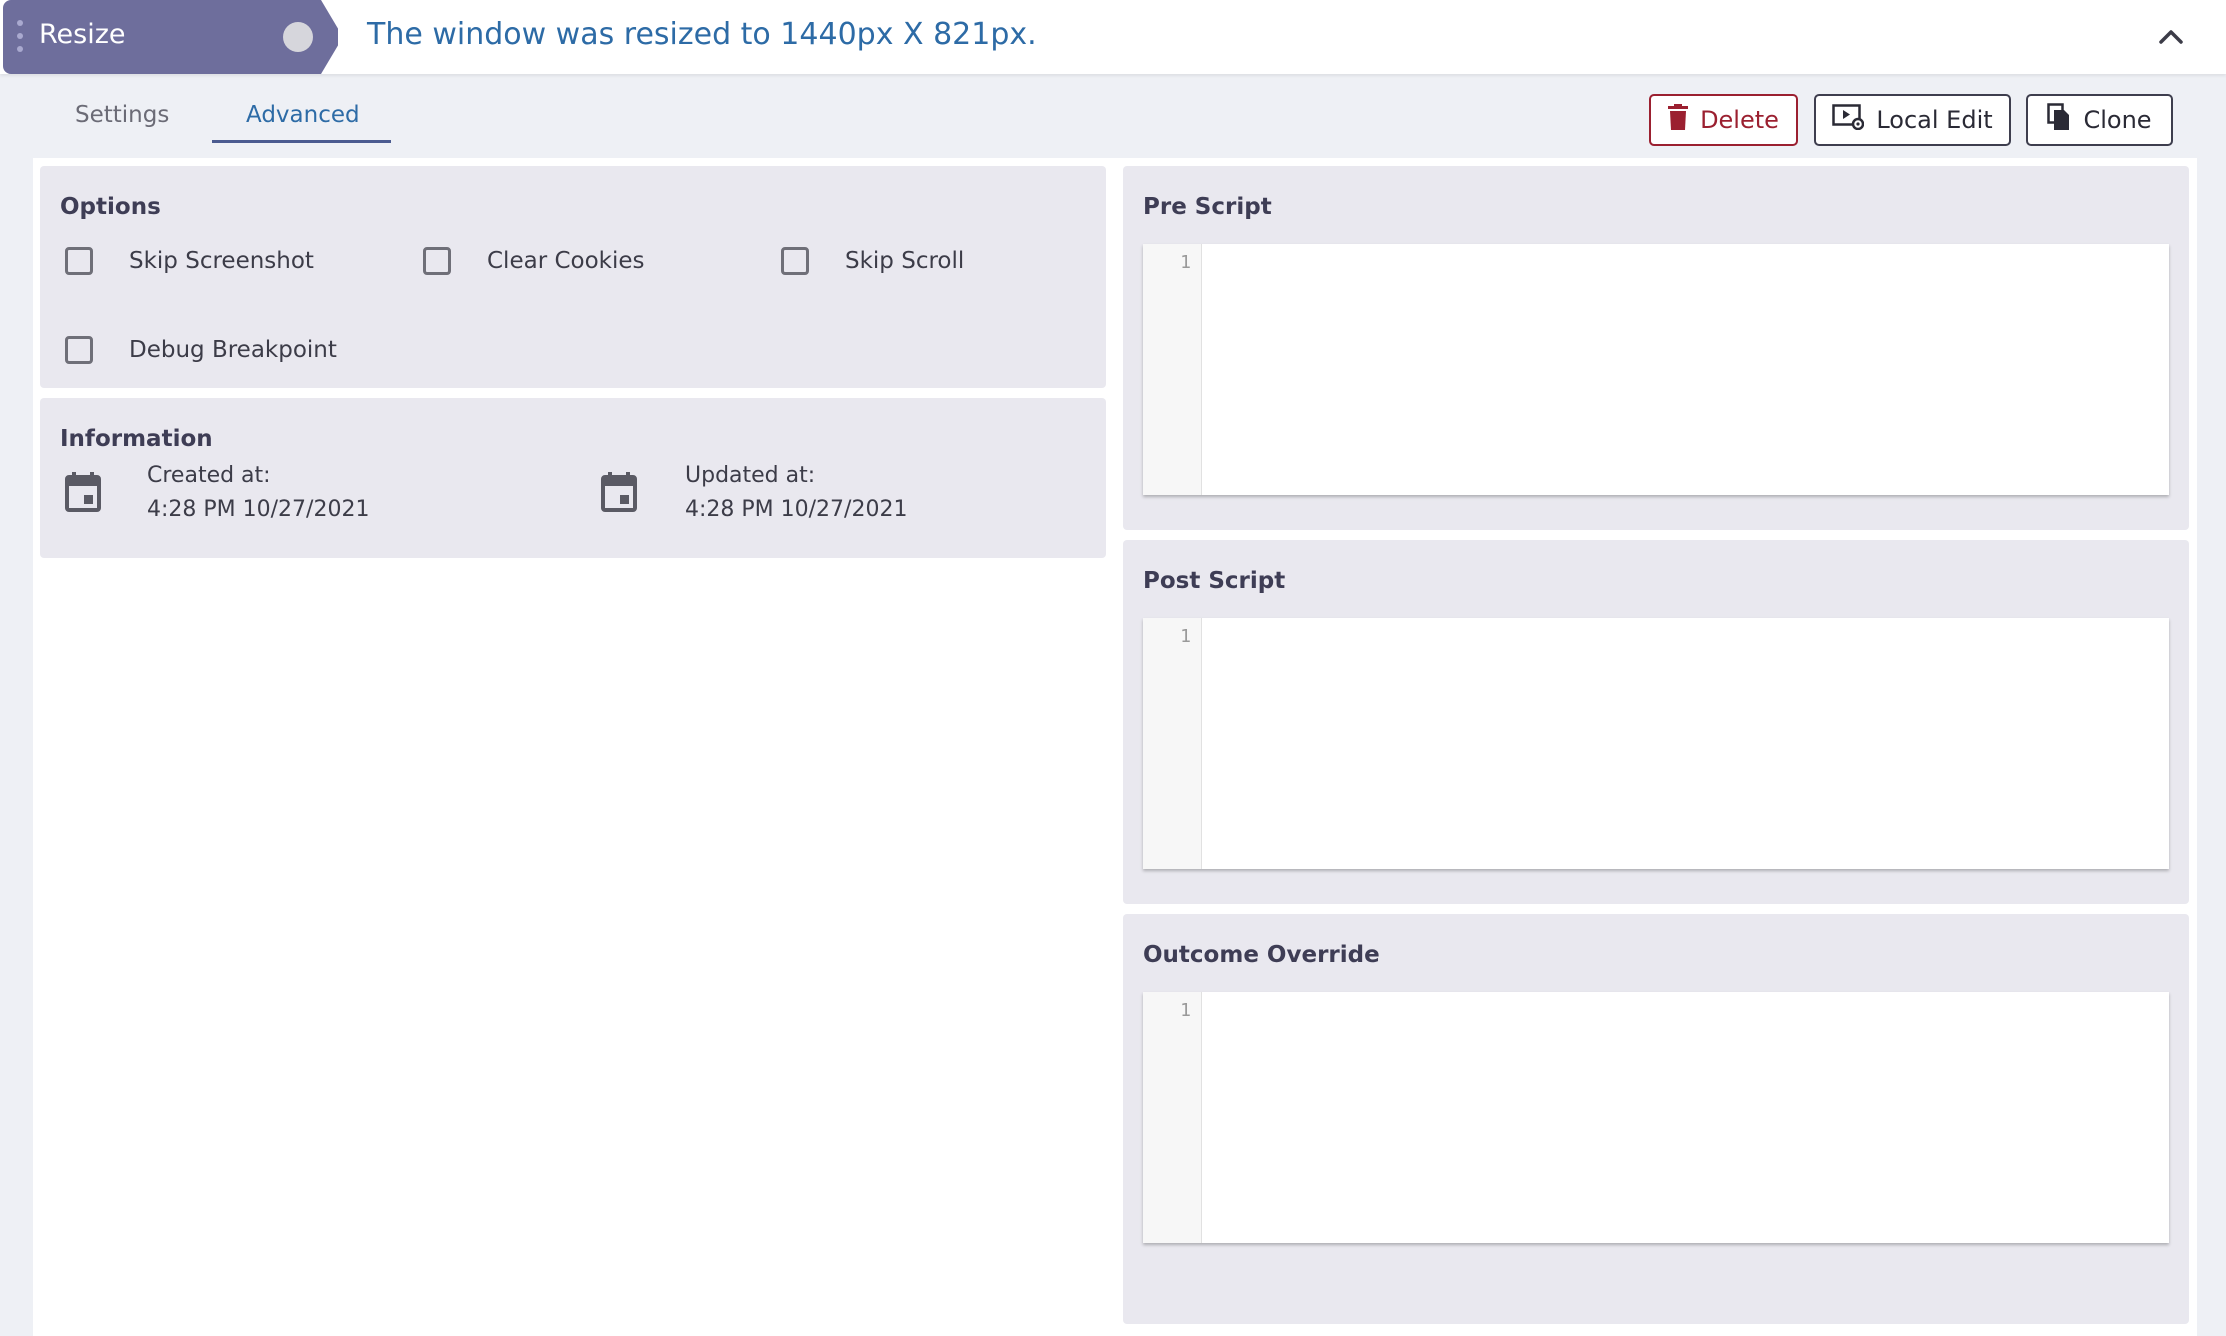 The image size is (2226, 1336). Describe the element at coordinates (79, 350) in the screenshot. I see `debug-breakpoint-checkbox` at that location.